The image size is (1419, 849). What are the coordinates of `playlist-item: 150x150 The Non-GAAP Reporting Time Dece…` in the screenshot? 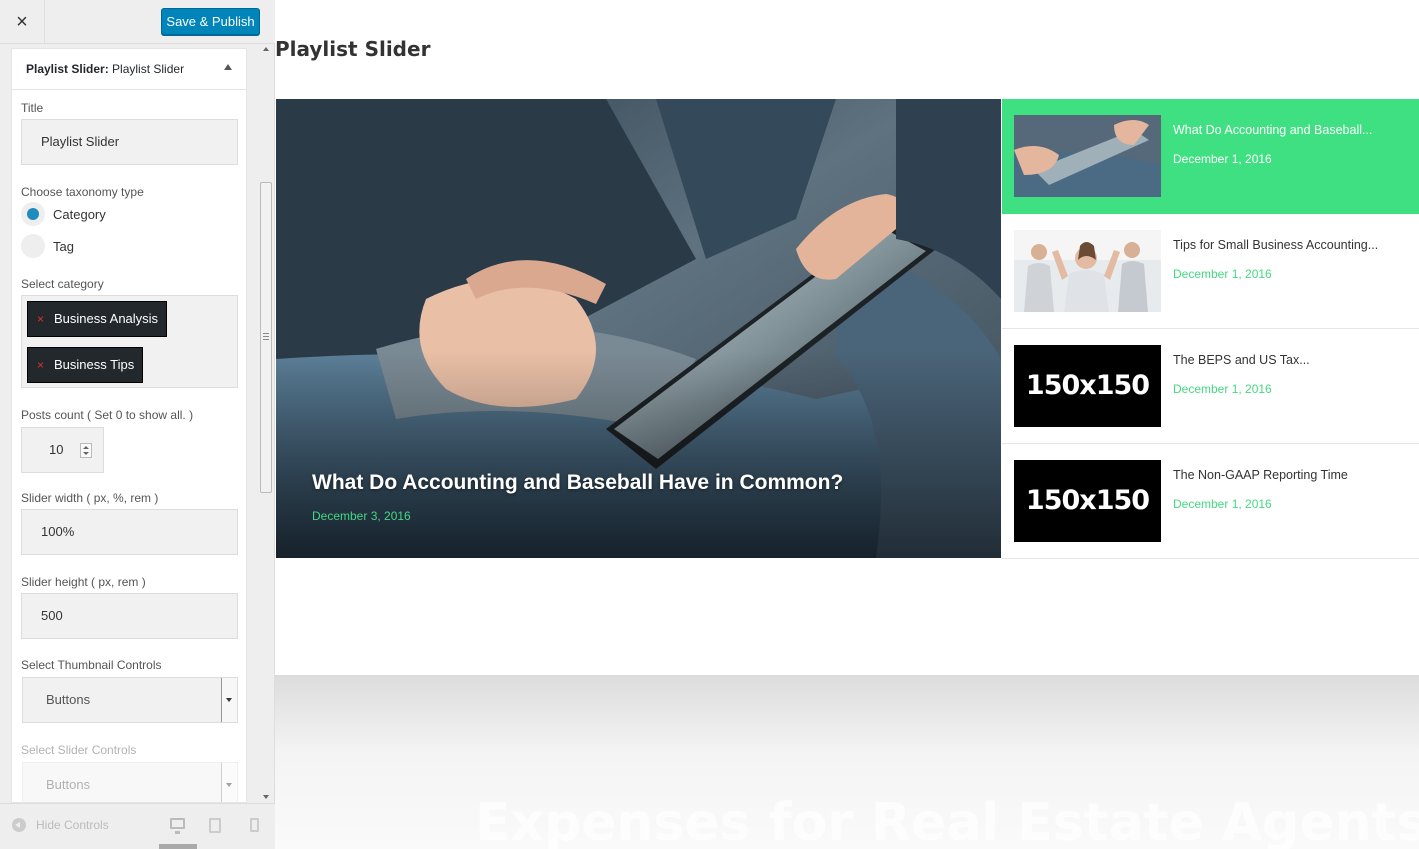 It's located at (1210, 501).